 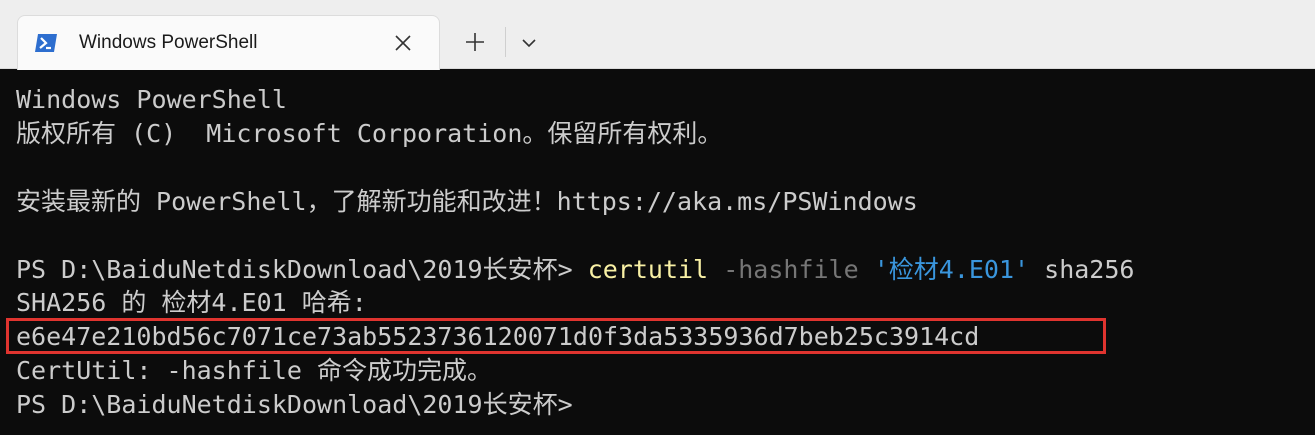 What do you see at coordinates (1089, 269) in the screenshot?
I see `command-algorithm: sha256` at bounding box center [1089, 269].